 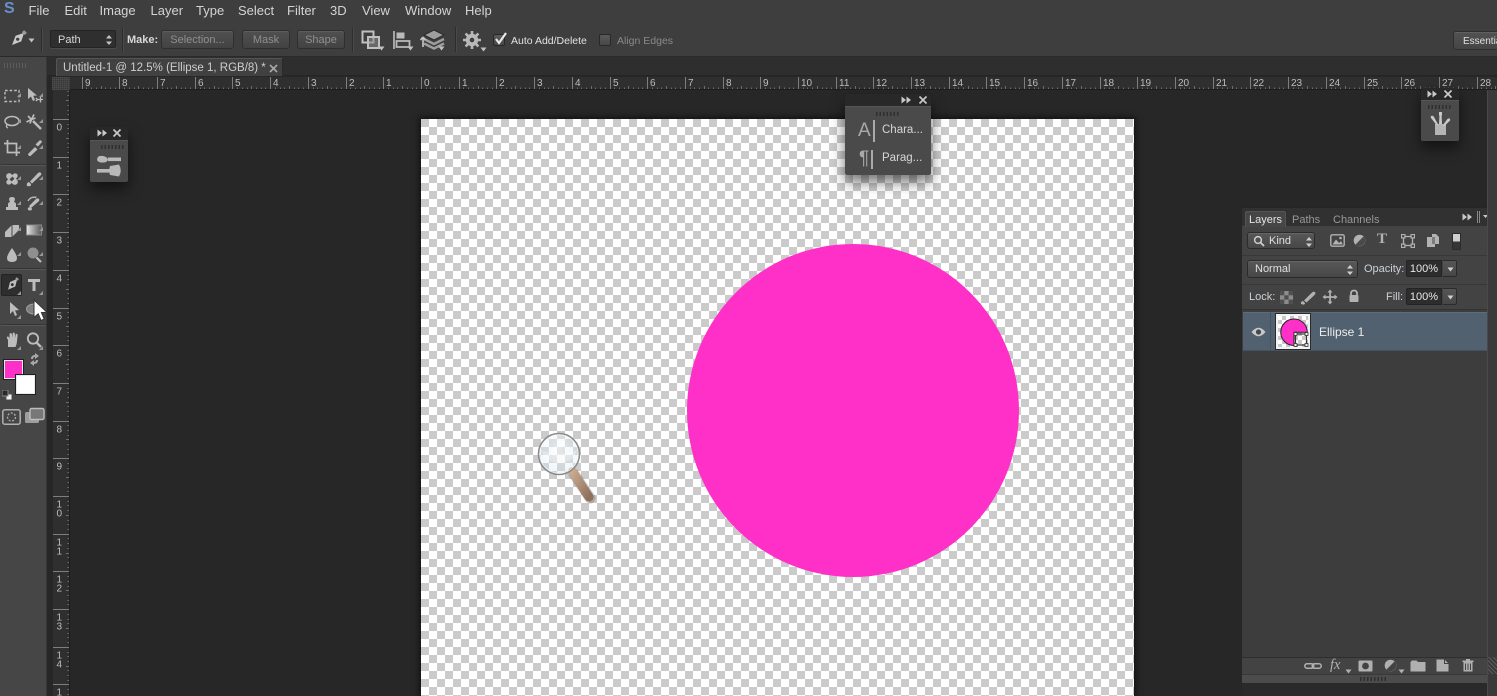 I want to click on svg-text: 19, so click(x=1146, y=83).